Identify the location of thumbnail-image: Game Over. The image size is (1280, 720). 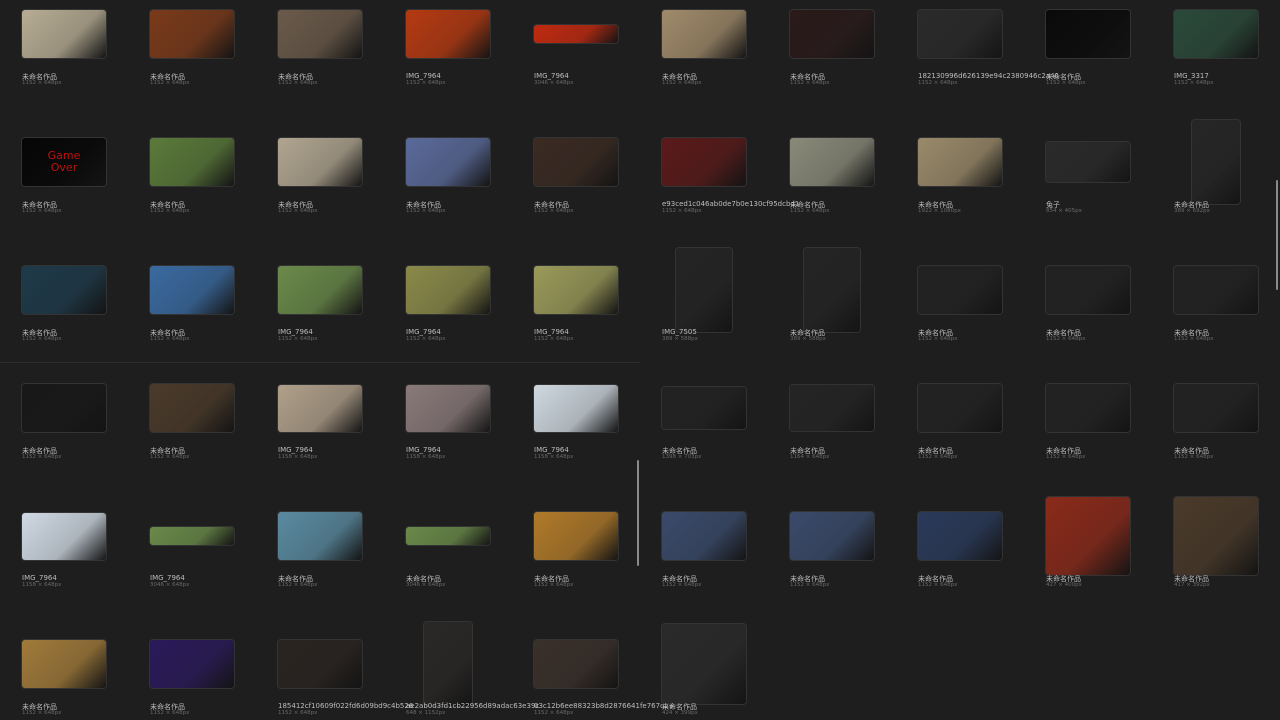
(64, 162).